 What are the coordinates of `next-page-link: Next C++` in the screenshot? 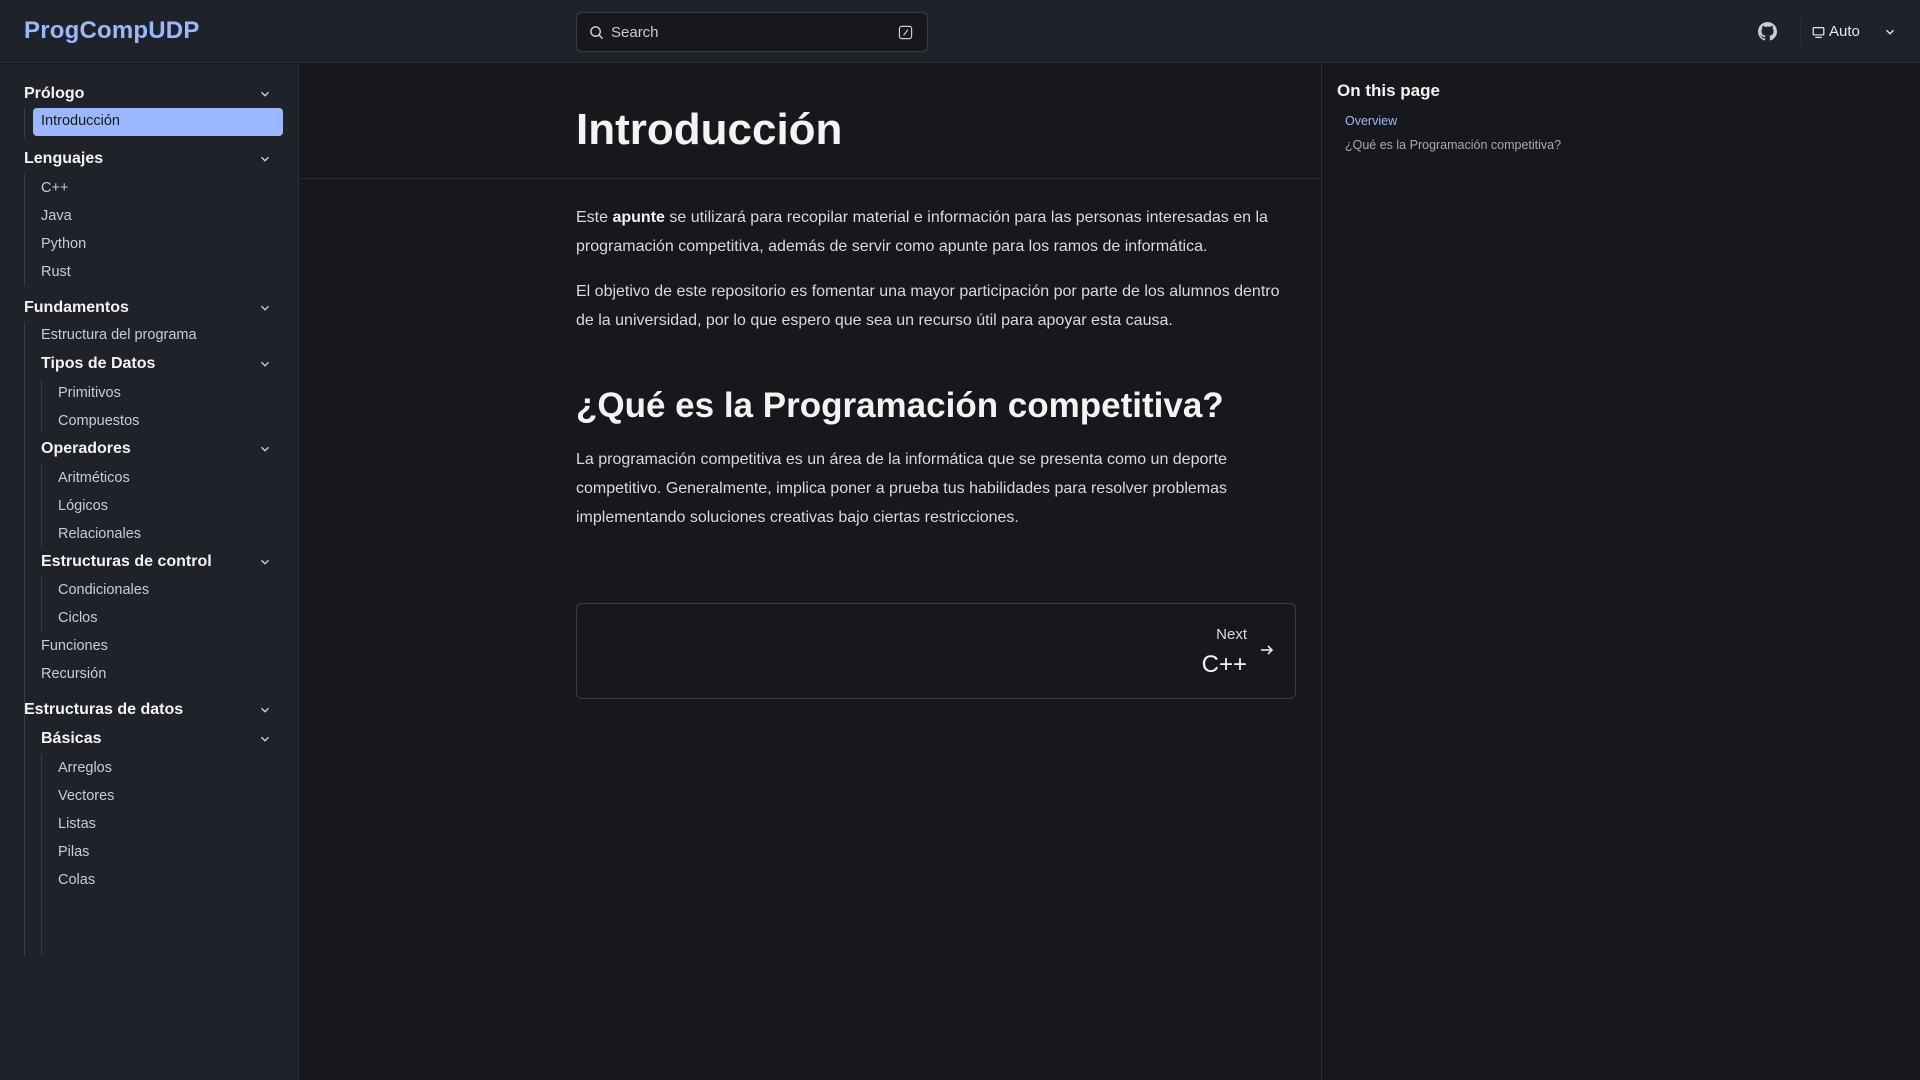 It's located at (936, 651).